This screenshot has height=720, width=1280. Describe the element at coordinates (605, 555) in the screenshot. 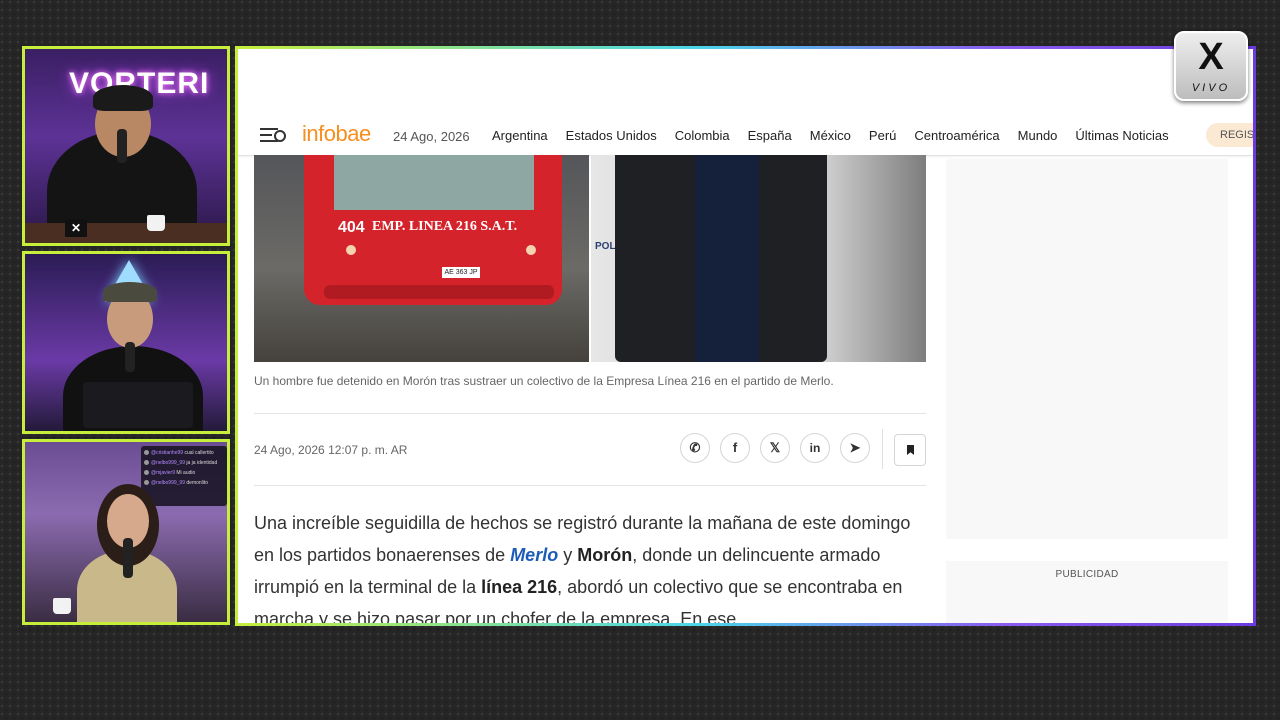

I see `bold-moron: Morón` at that location.